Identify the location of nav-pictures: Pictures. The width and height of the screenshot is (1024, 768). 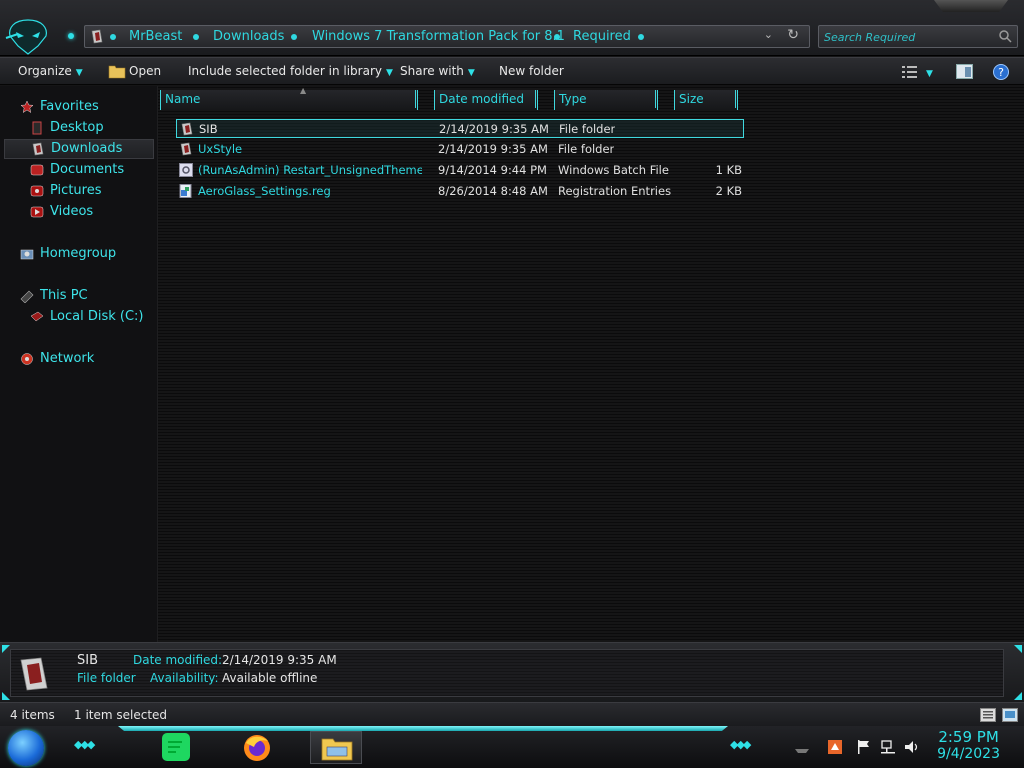
(90, 192).